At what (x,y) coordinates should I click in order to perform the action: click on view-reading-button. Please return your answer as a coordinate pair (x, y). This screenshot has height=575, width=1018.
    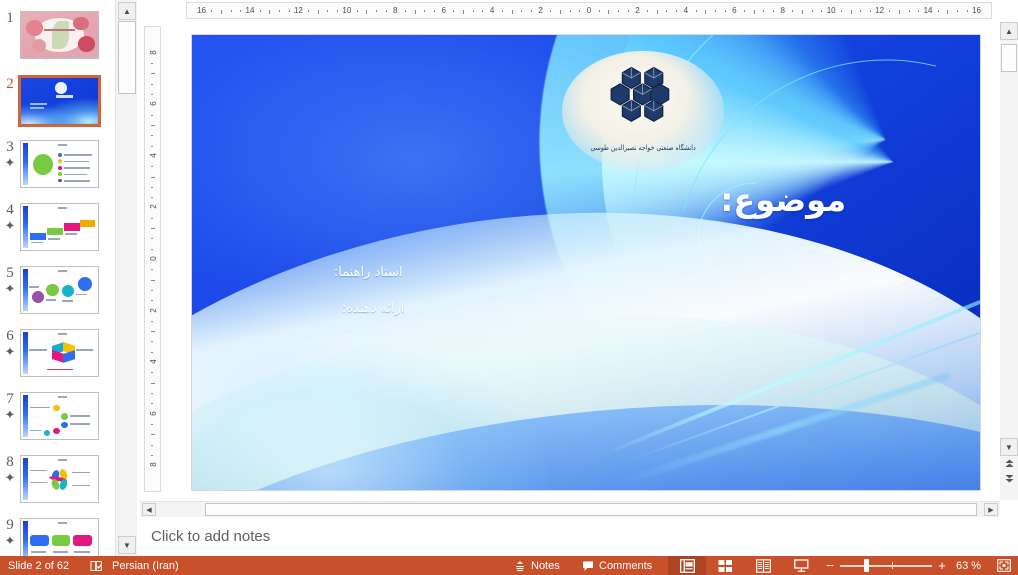
    Looking at the image, I should click on (763, 565).